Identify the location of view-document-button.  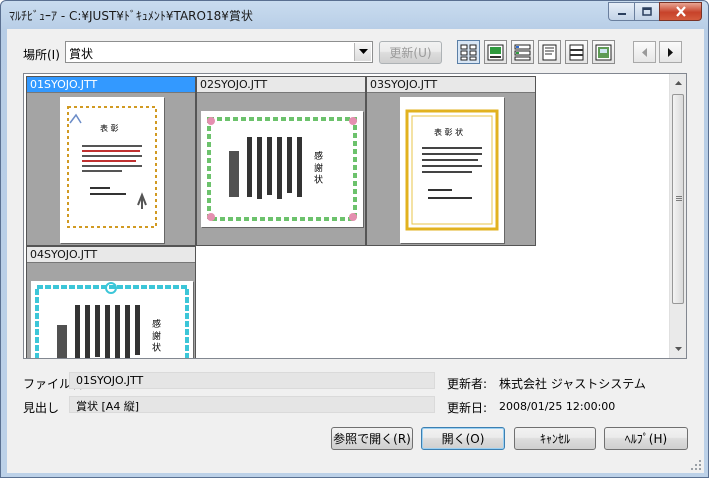
(549, 52).